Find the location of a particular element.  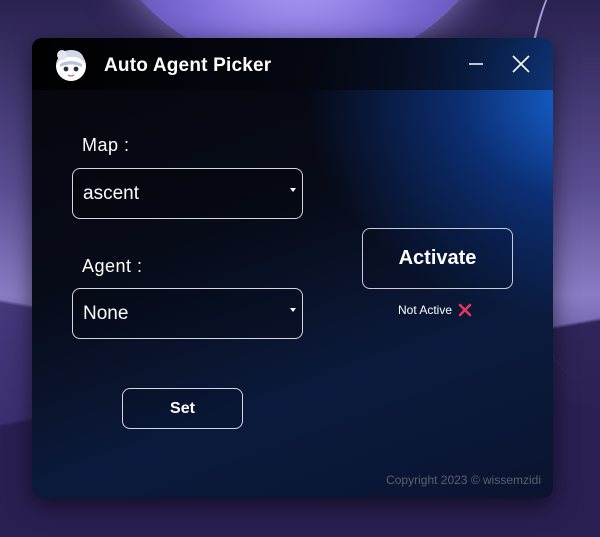

status-text: Not Active is located at coordinates (425, 310).